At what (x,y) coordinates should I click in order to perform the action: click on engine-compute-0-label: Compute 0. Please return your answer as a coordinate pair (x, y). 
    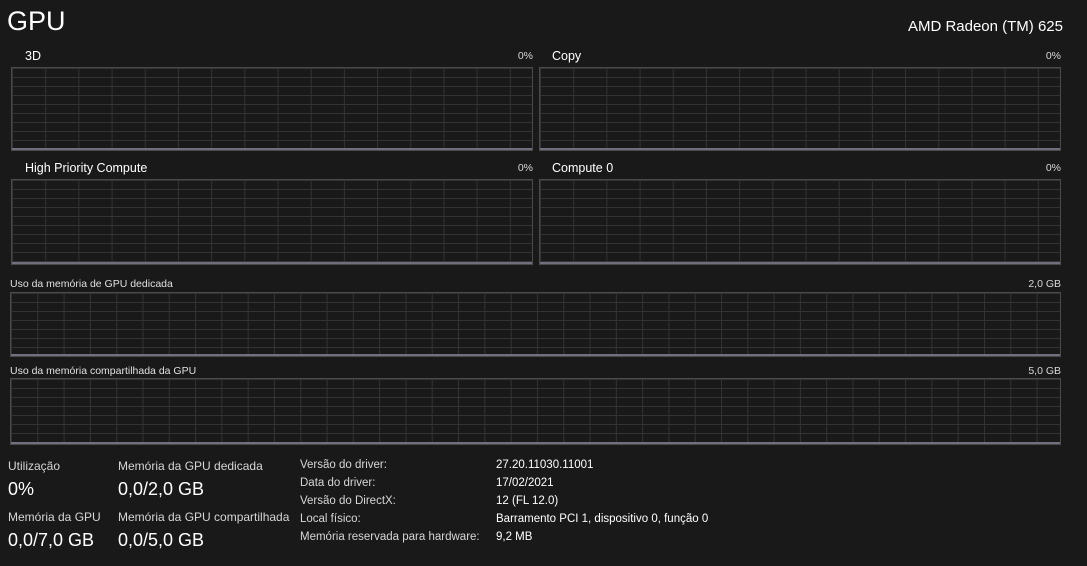
    Looking at the image, I should click on (583, 168).